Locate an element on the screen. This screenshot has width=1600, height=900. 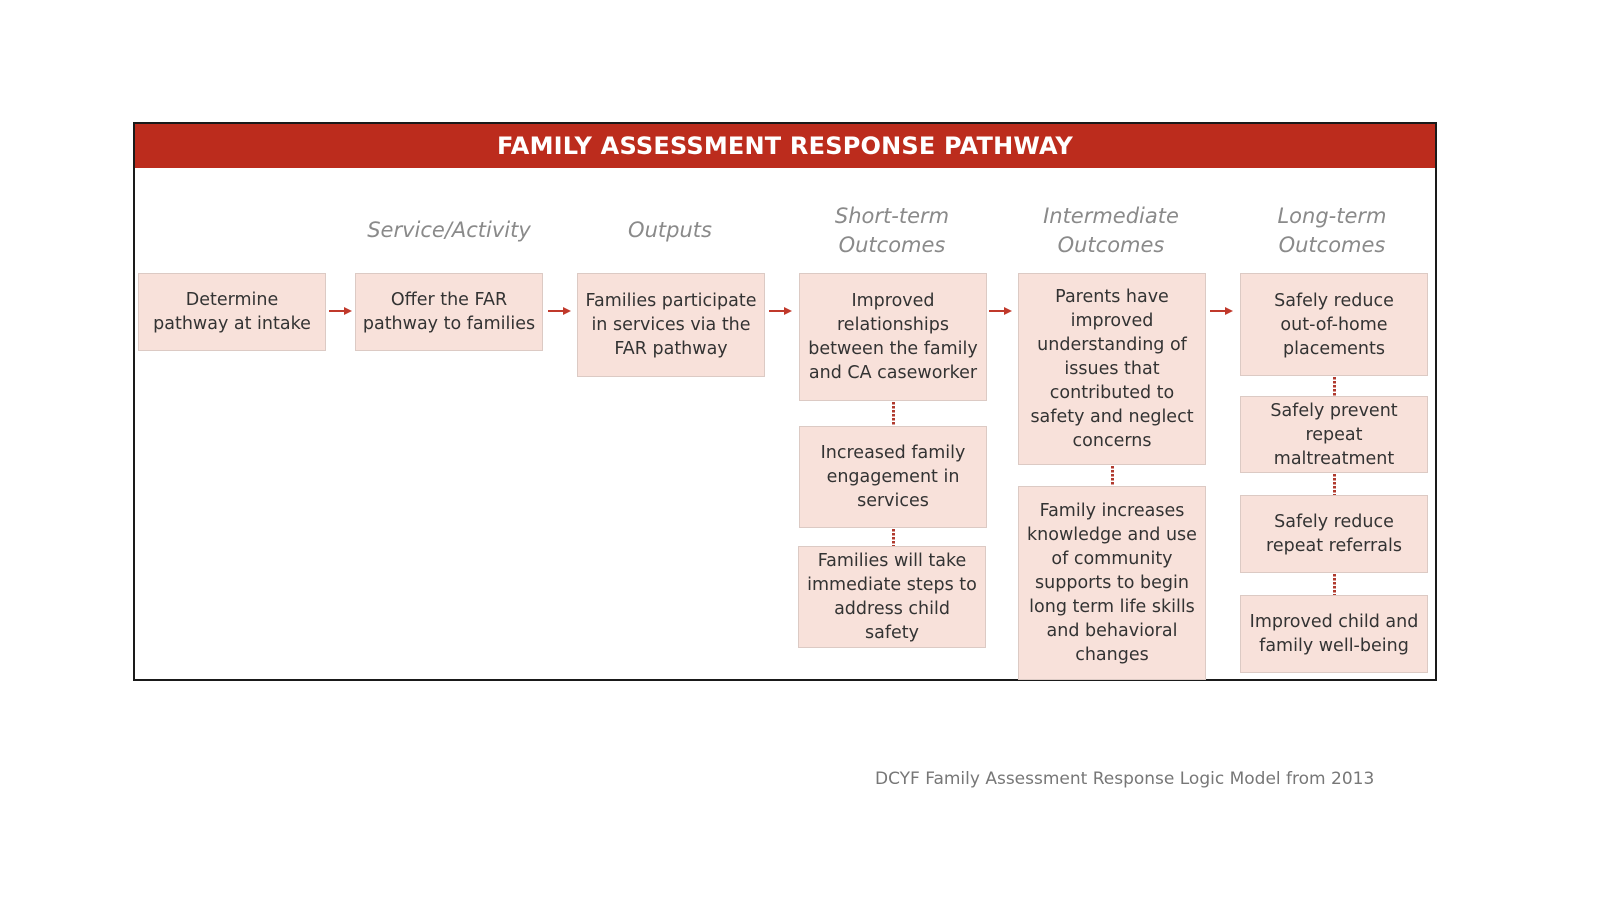
diagram-title-banner: FAMILY ASSESSMENT RESPONSE PATHWAY is located at coordinates (785, 146).